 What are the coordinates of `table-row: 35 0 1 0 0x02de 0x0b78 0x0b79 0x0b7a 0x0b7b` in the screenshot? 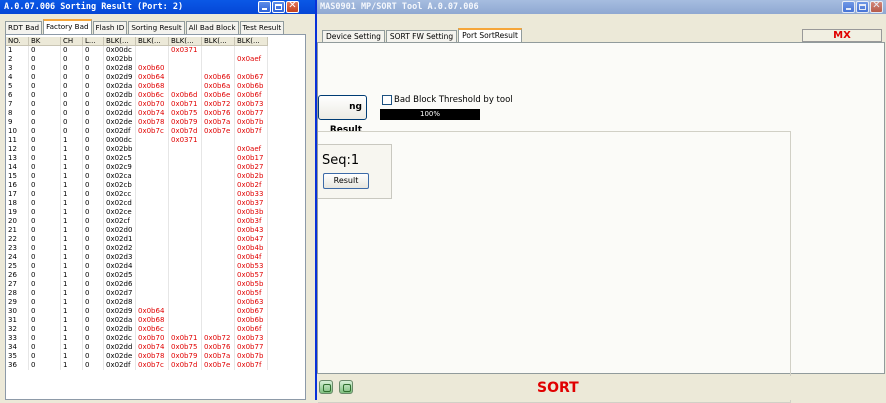 It's located at (155, 356).